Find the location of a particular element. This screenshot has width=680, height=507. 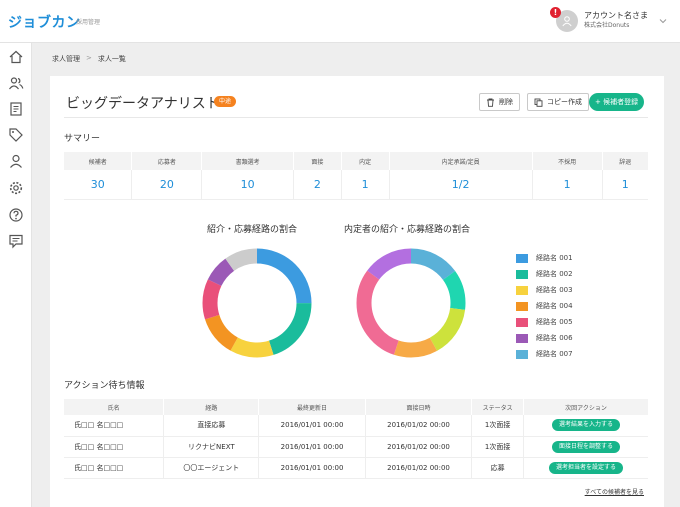

breadcrumb-parent: 求人管理 is located at coordinates (66, 59).